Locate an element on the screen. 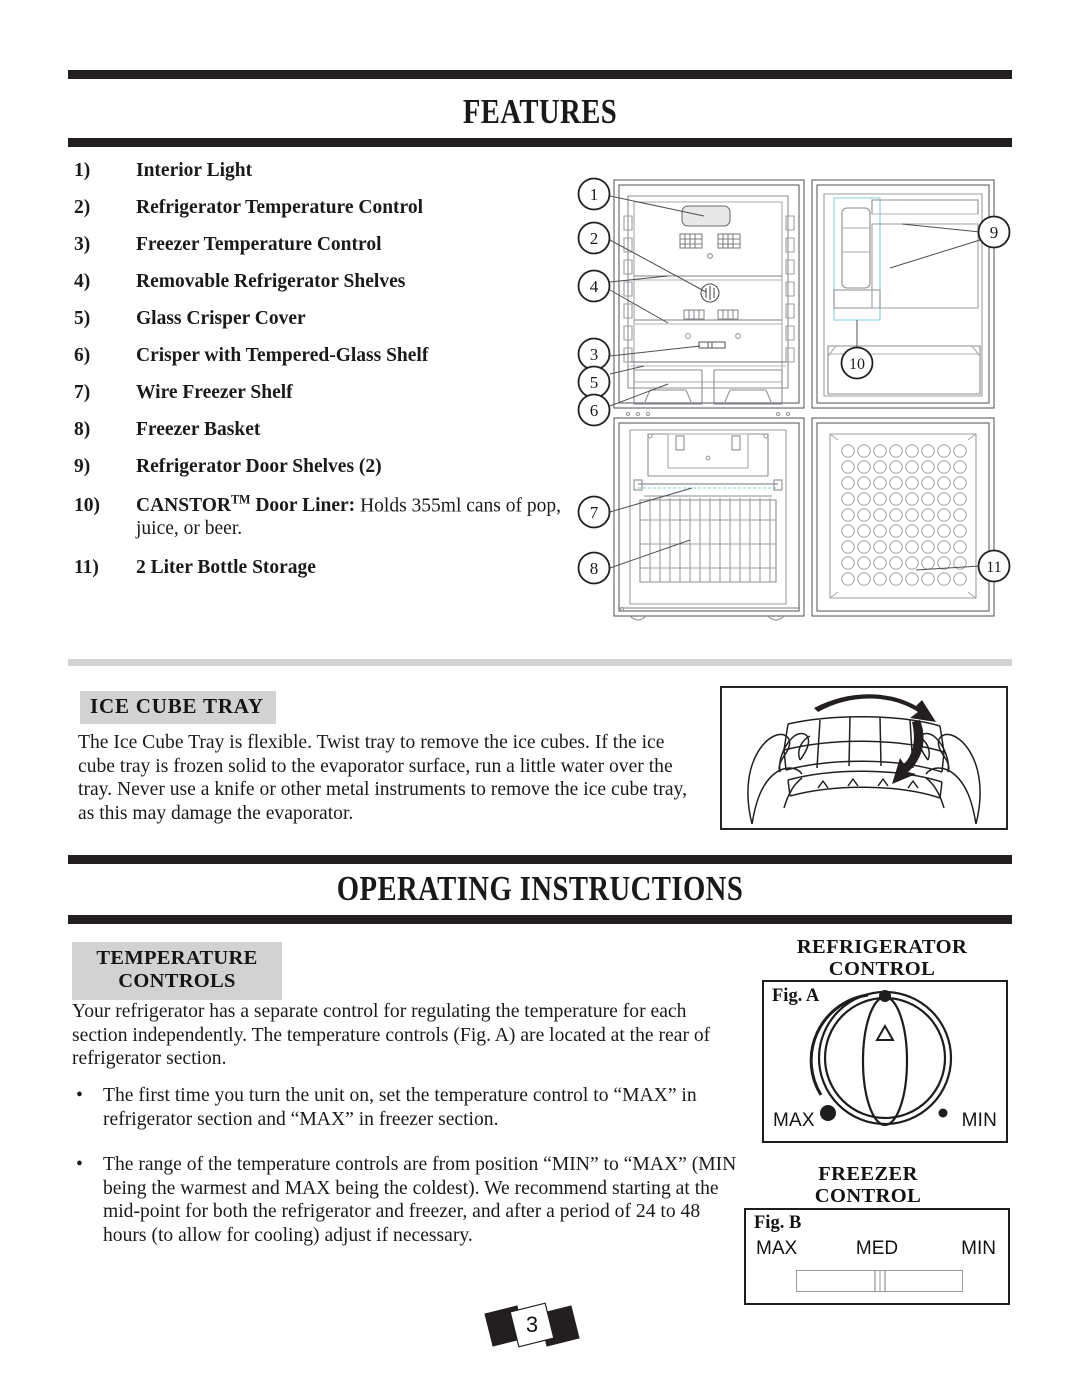  features-rule-bottom is located at coordinates (540, 142).